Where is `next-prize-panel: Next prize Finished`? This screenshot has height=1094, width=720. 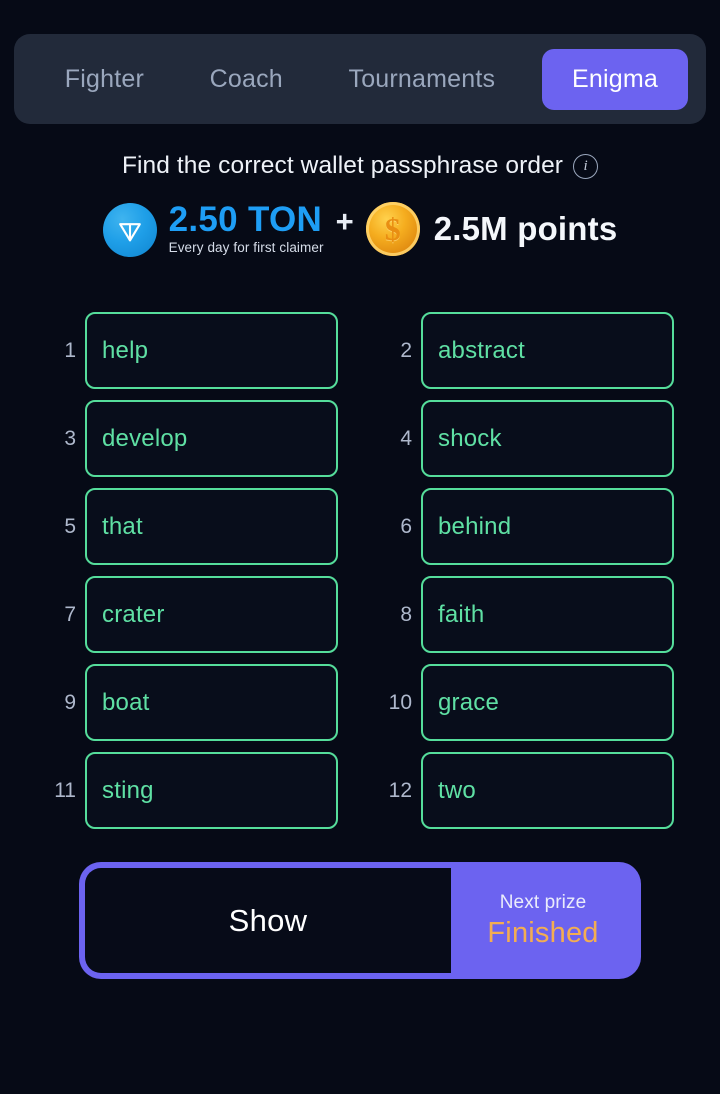 next-prize-panel: Next prize Finished is located at coordinates (543, 920).